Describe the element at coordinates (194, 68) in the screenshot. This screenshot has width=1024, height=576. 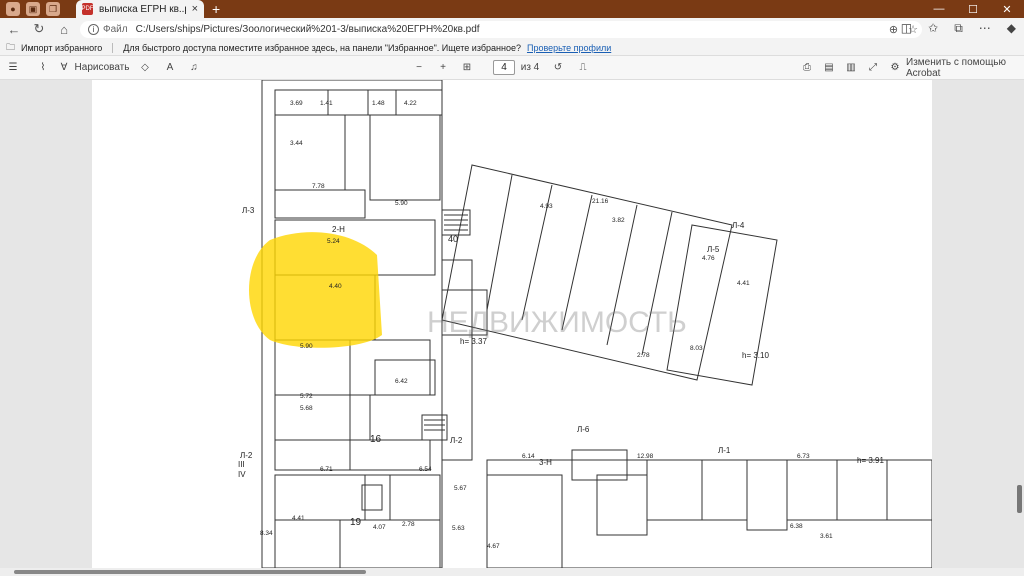
I see `read-aloud-icon: ♫` at that location.